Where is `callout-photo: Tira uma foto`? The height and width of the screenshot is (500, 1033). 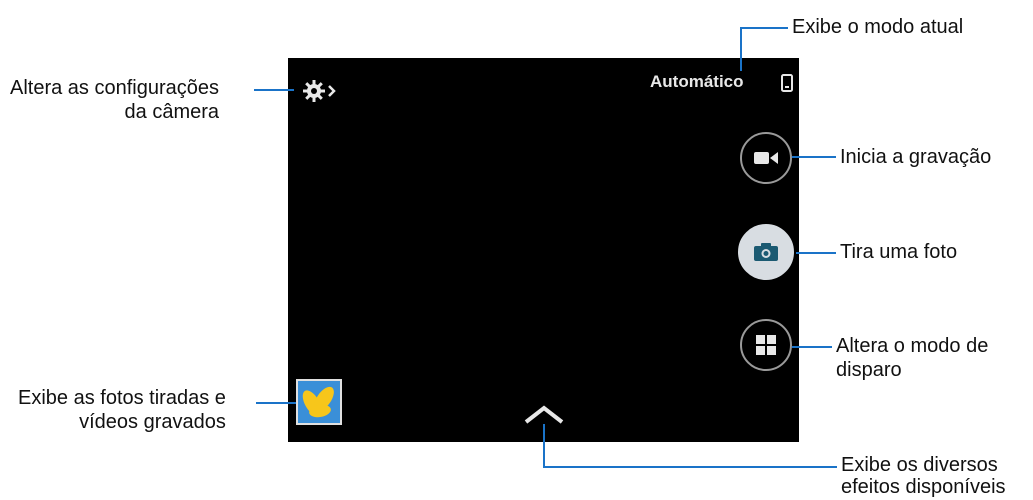 callout-photo: Tira uma foto is located at coordinates (899, 252).